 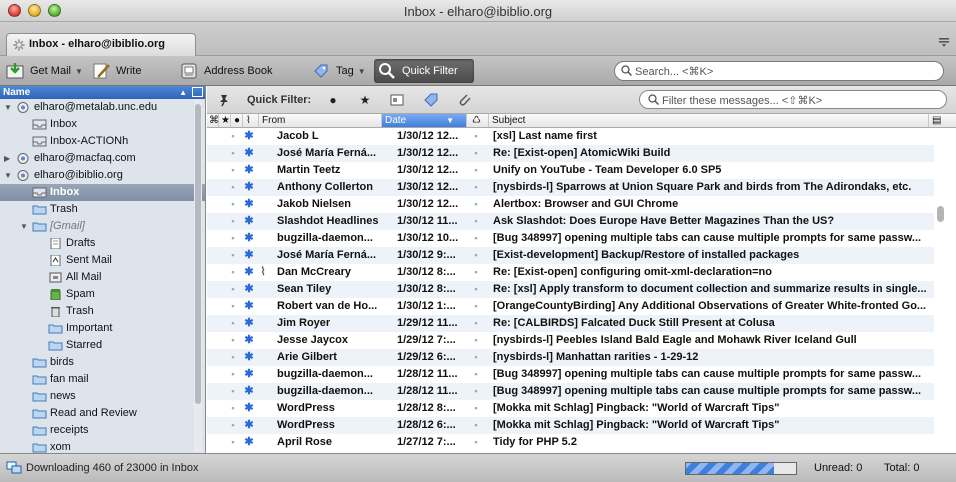 I want to click on folder-item: ▼ [Gmail], so click(x=102, y=226).